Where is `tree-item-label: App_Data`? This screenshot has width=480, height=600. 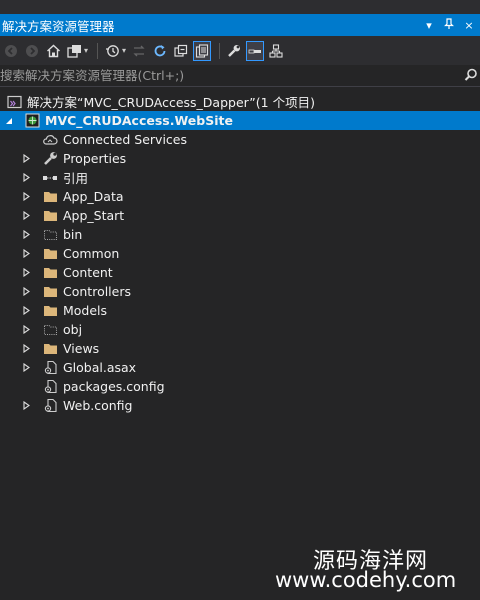
tree-item-label: App_Data is located at coordinates (93, 196).